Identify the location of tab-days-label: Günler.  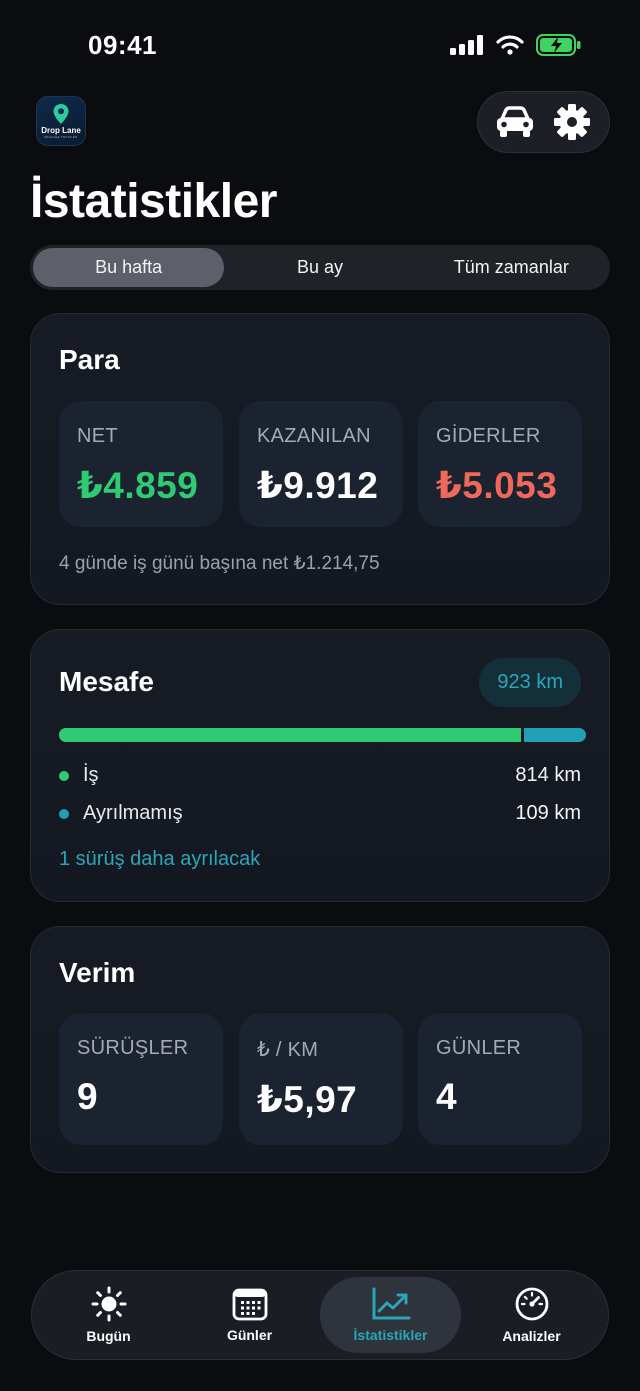
(249, 1335).